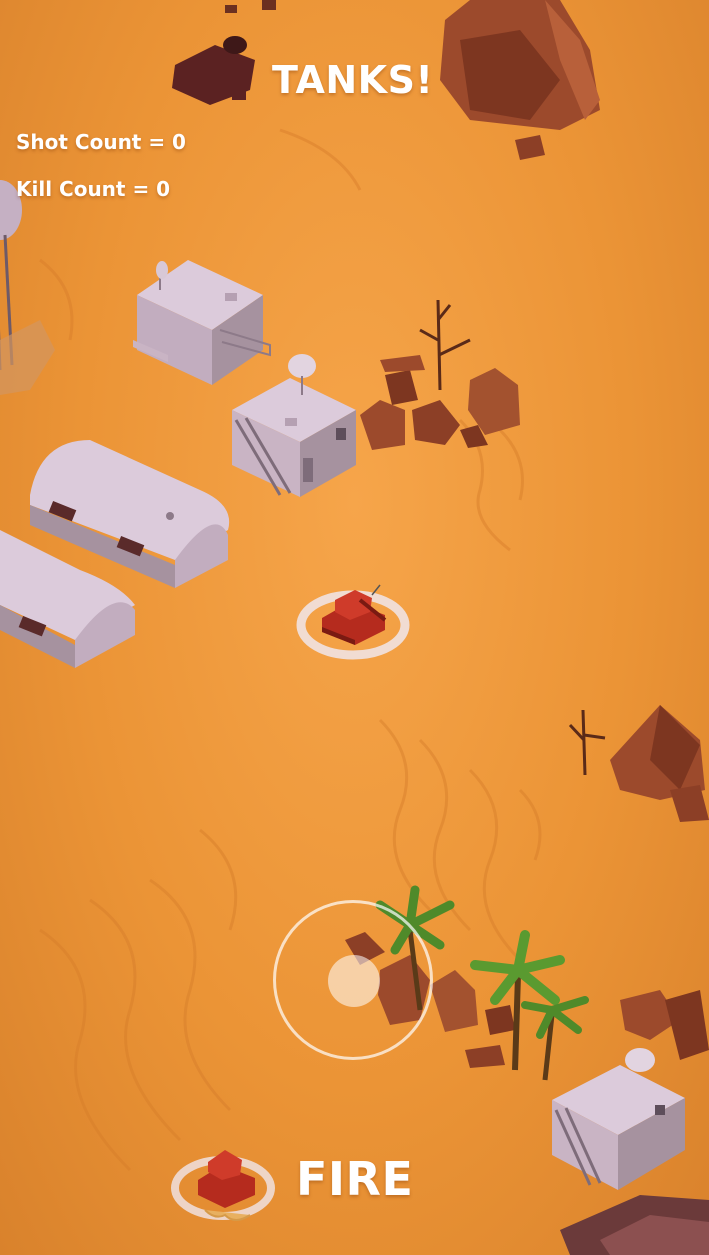 This screenshot has height=1255, width=709. Describe the element at coordinates (202, 322) in the screenshot. I see `building-upper` at that location.